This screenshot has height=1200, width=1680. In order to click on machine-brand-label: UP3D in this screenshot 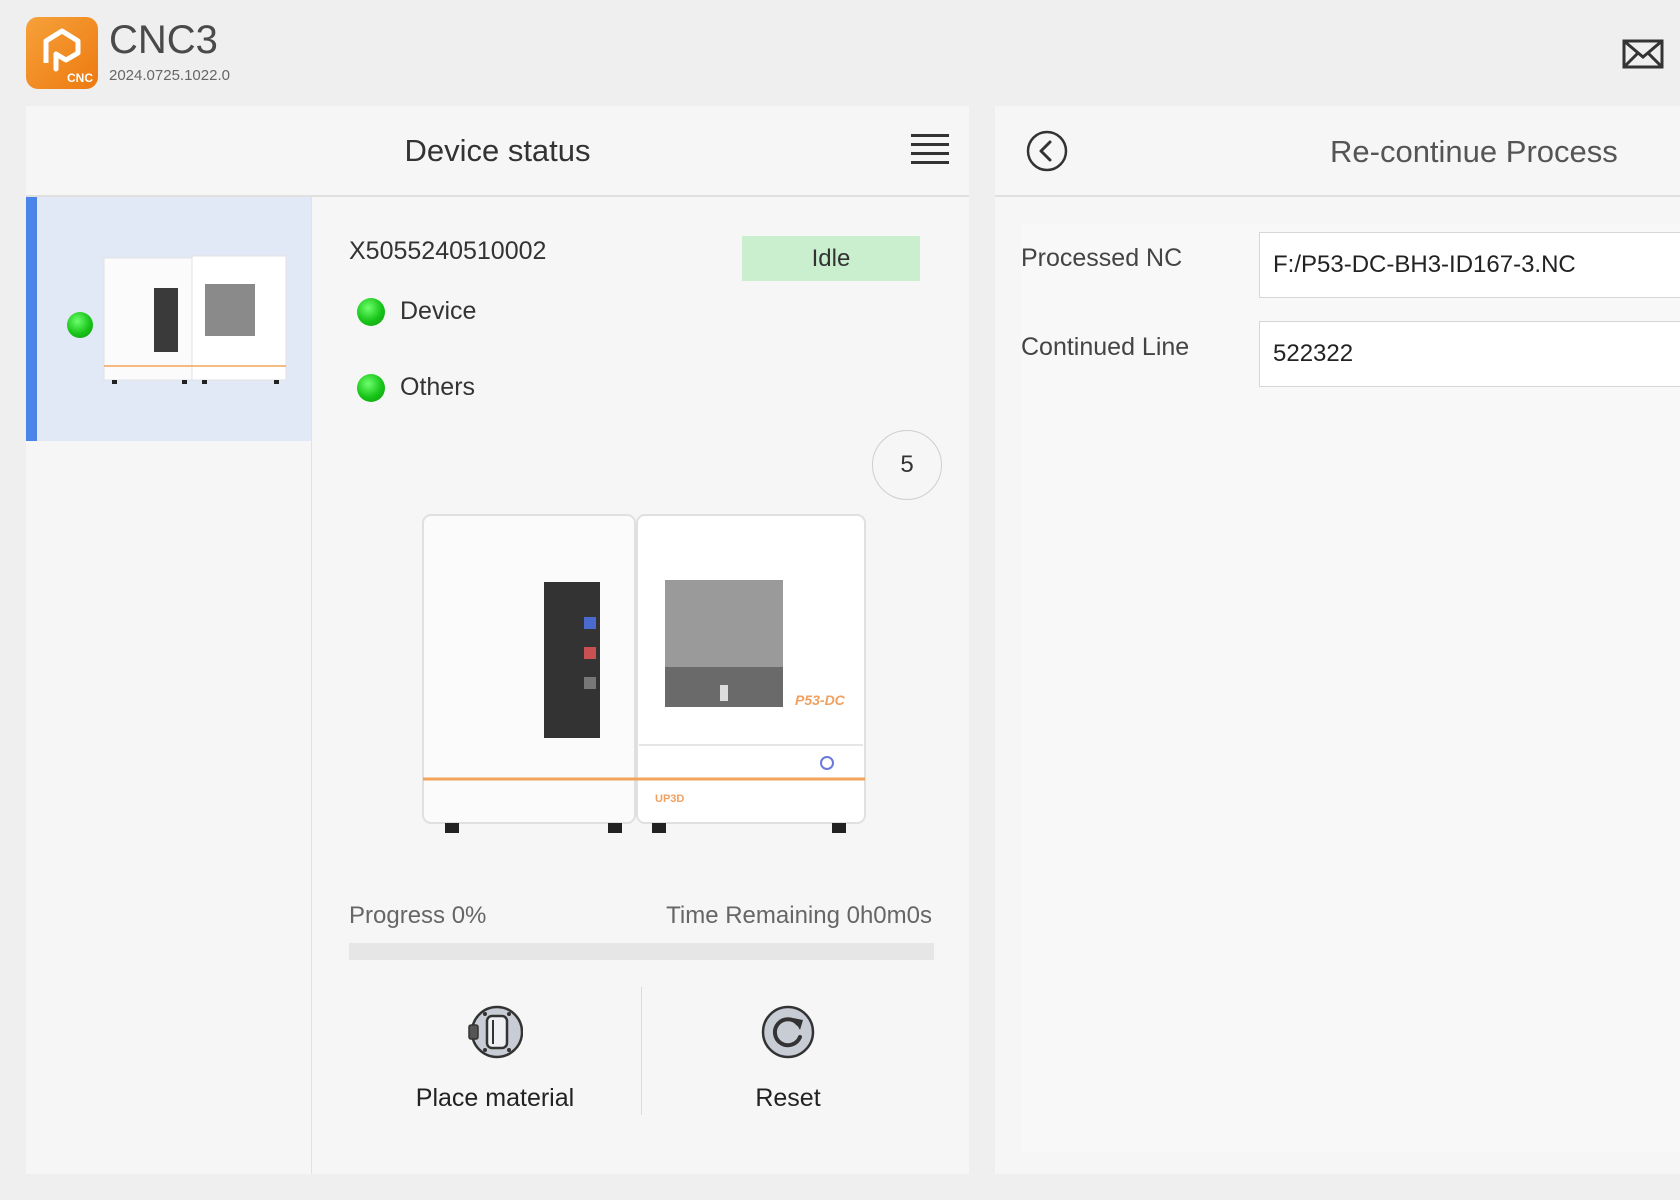, I will do `click(669, 799)`.